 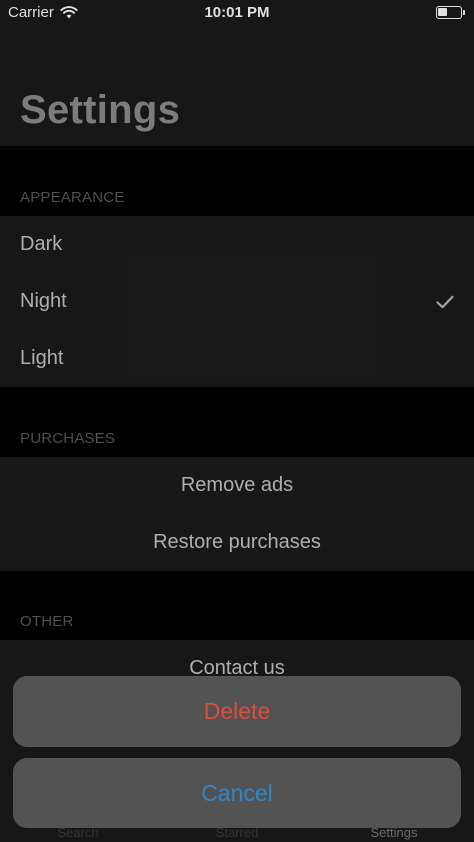 I want to click on delete-button: Delete, so click(x=237, y=711).